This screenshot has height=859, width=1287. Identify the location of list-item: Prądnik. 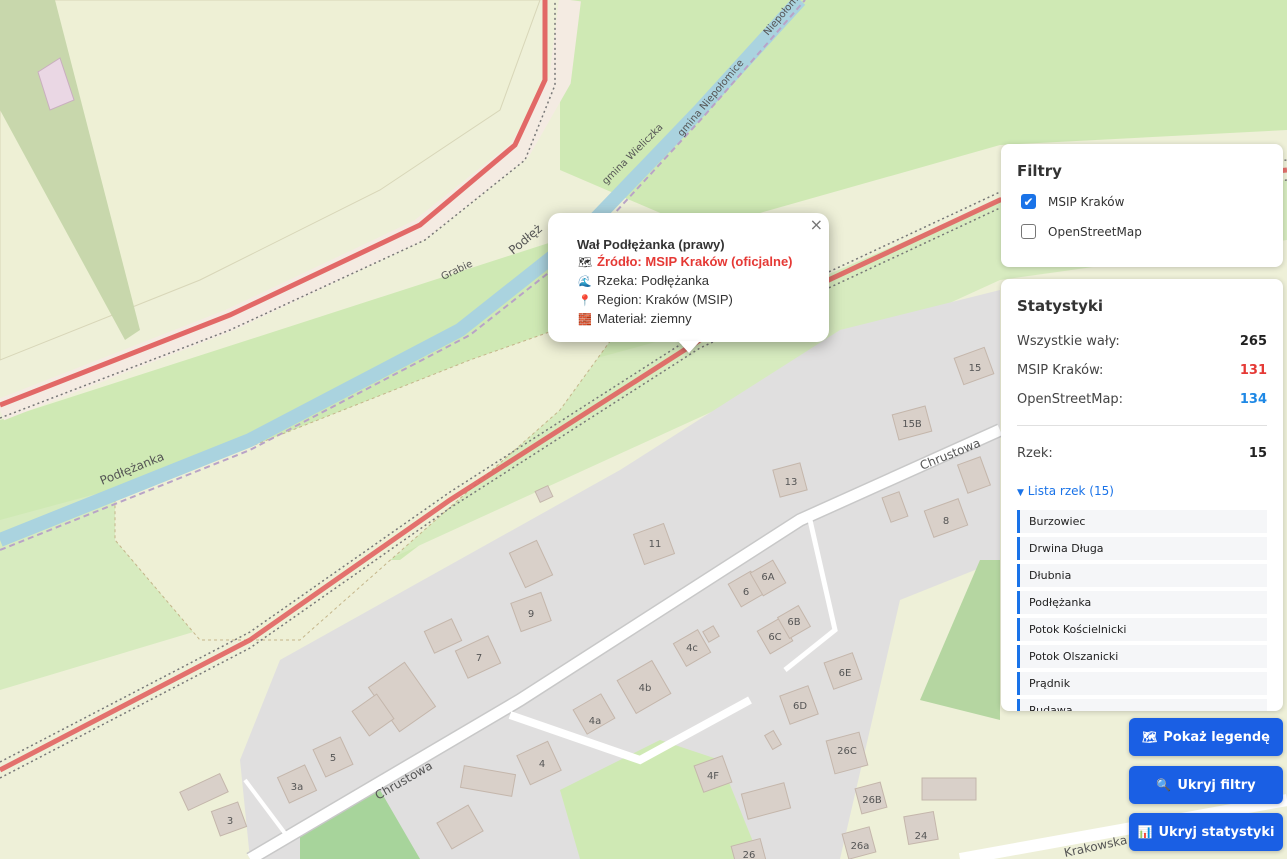
(1142, 683).